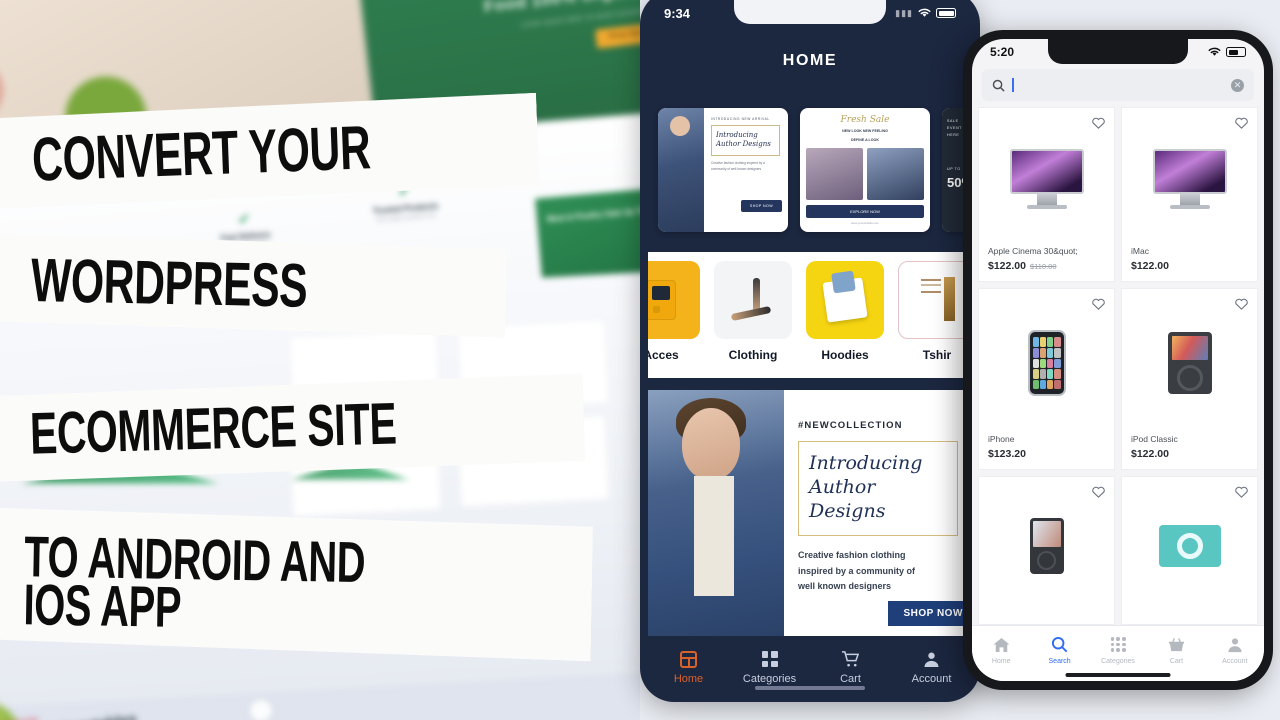 Image resolution: width=1280 pixels, height=720 pixels. What do you see at coordinates (865, 140) in the screenshot?
I see `promo-sub-line2: DEFINE A LOOK` at bounding box center [865, 140].